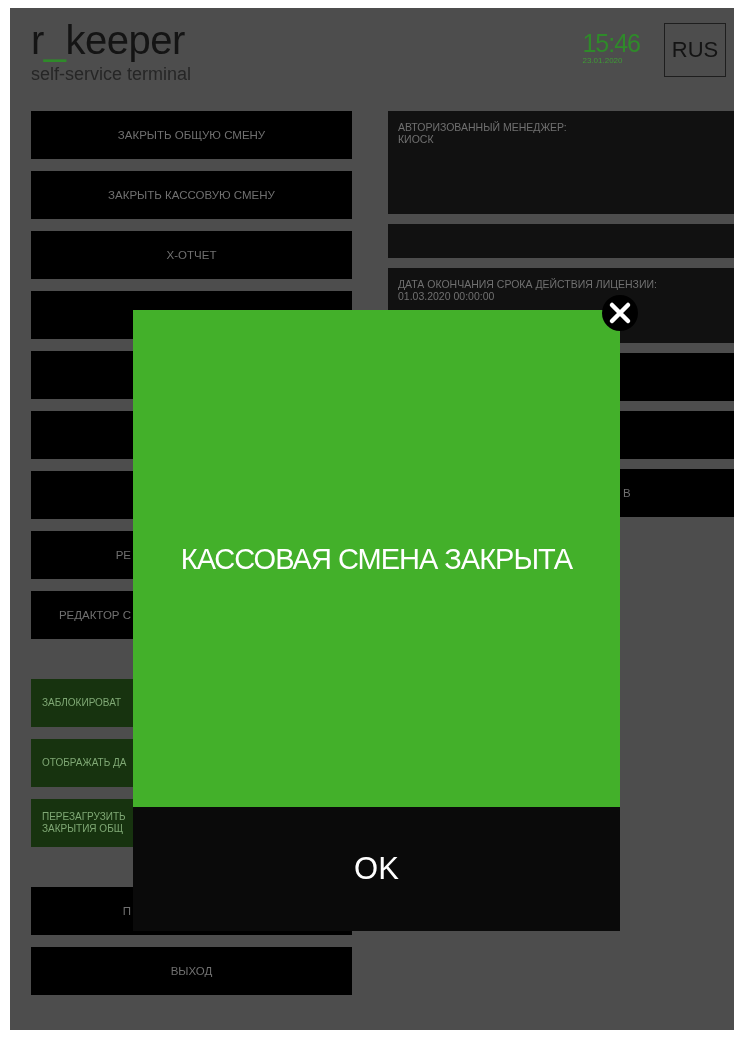 This screenshot has height=1039, width=734. What do you see at coordinates (603, 60) in the screenshot?
I see `clock-date: 23.01.2020` at bounding box center [603, 60].